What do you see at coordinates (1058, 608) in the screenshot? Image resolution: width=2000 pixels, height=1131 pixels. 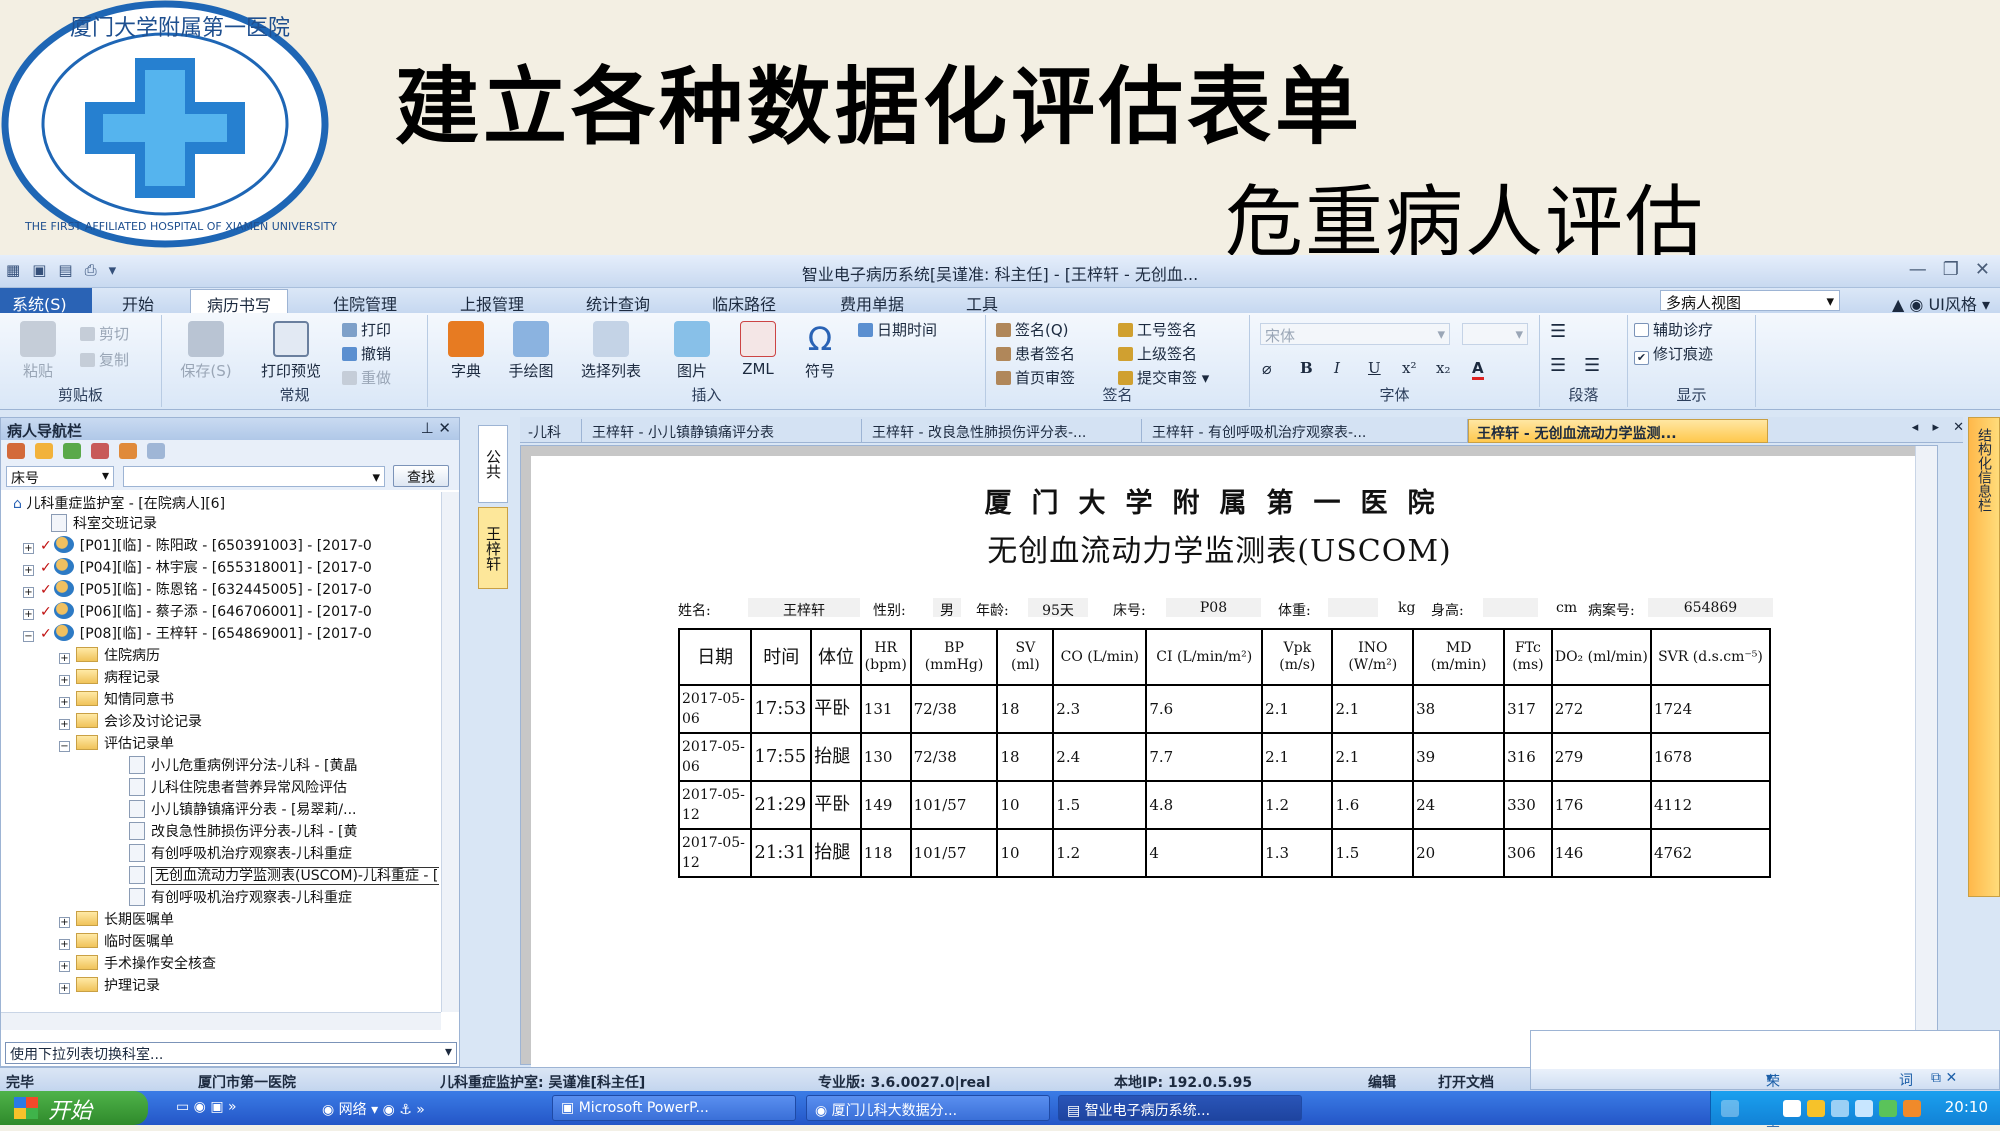 I see `age-value: 95天` at bounding box center [1058, 608].